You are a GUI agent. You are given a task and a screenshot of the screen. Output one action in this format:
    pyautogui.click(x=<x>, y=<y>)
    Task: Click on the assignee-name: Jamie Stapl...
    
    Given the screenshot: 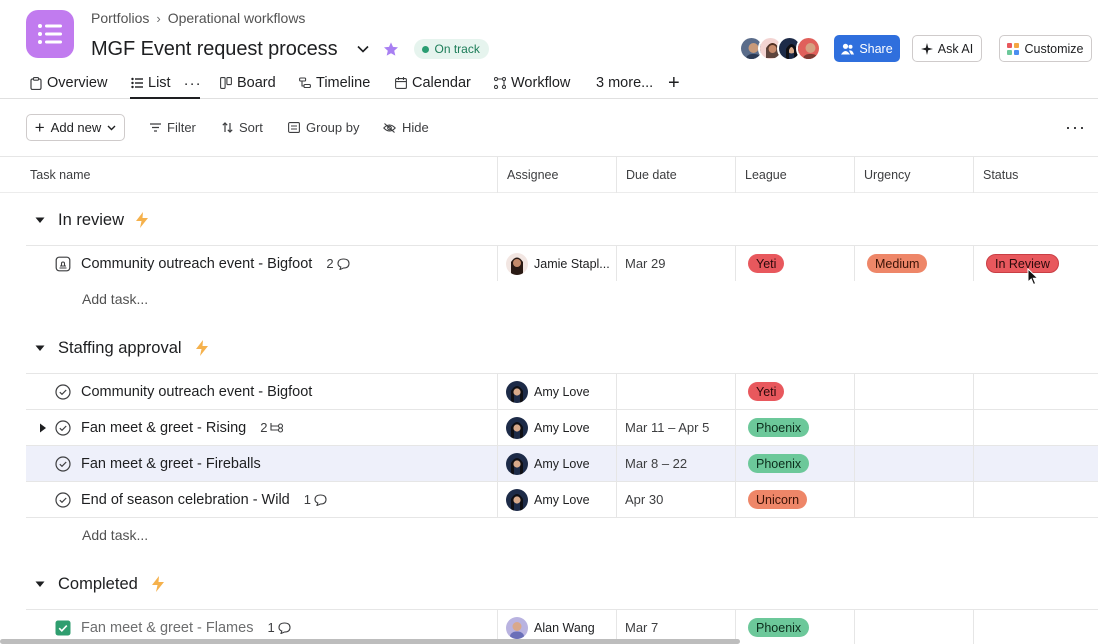 What is the action you would take?
    pyautogui.click(x=572, y=263)
    